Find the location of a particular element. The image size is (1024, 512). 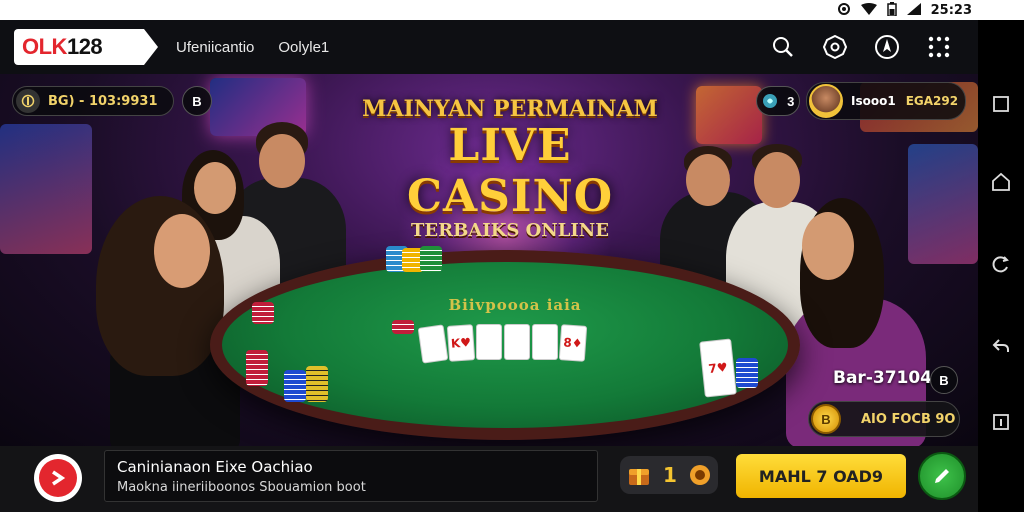

menu-button is located at coordinates (939, 47).